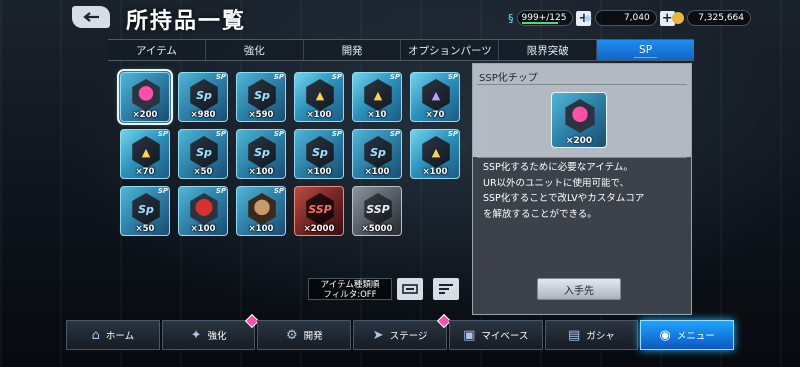 The height and width of the screenshot is (367, 800). I want to click on mech-head-icon, so click(204, 209).